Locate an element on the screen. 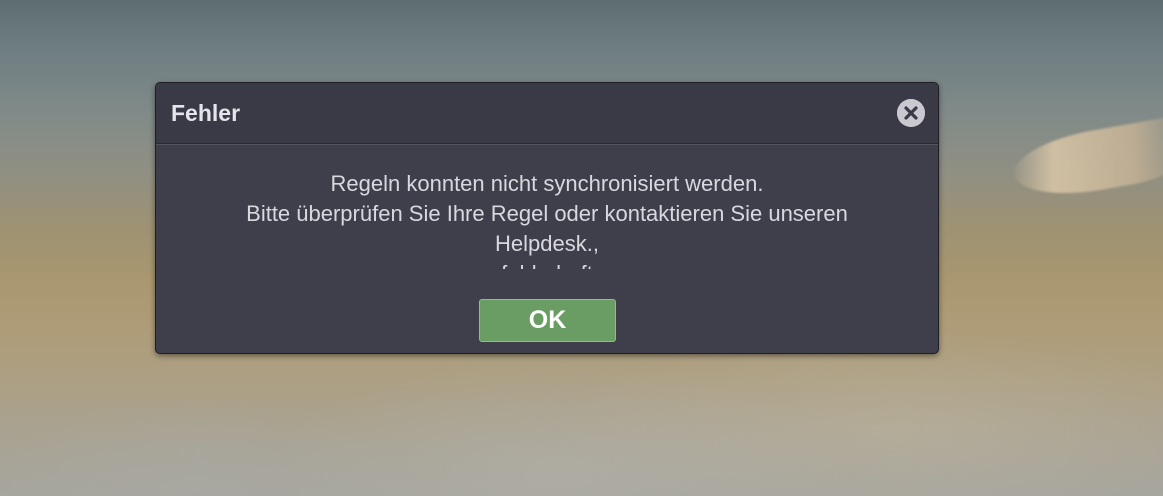 The height and width of the screenshot is (496, 1163). close-icon is located at coordinates (911, 113).